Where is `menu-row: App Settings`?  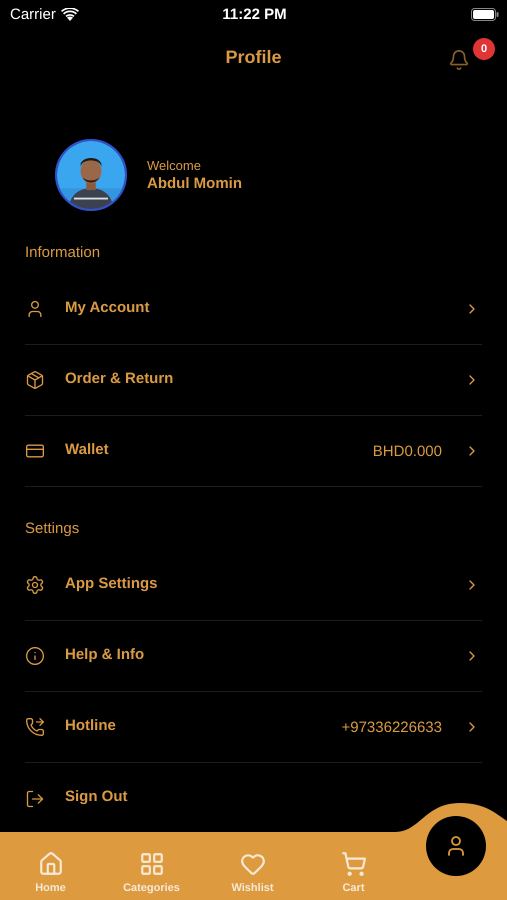 menu-row: App Settings is located at coordinates (253, 585).